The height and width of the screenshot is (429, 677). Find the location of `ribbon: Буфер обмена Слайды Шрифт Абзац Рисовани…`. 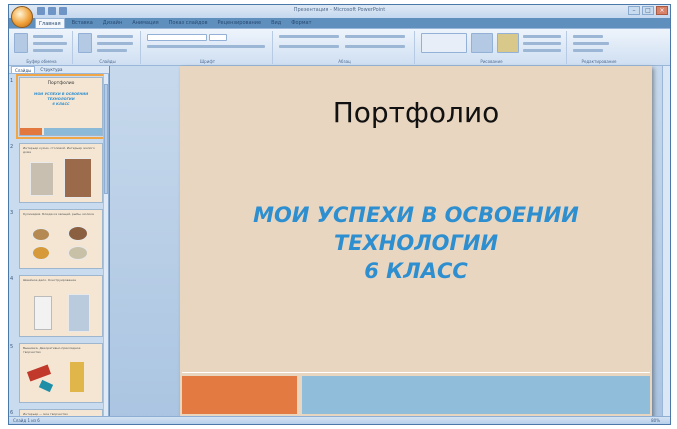

ribbon: Буфер обмена Слайды Шрифт Абзац Рисовани… is located at coordinates (339, 47).